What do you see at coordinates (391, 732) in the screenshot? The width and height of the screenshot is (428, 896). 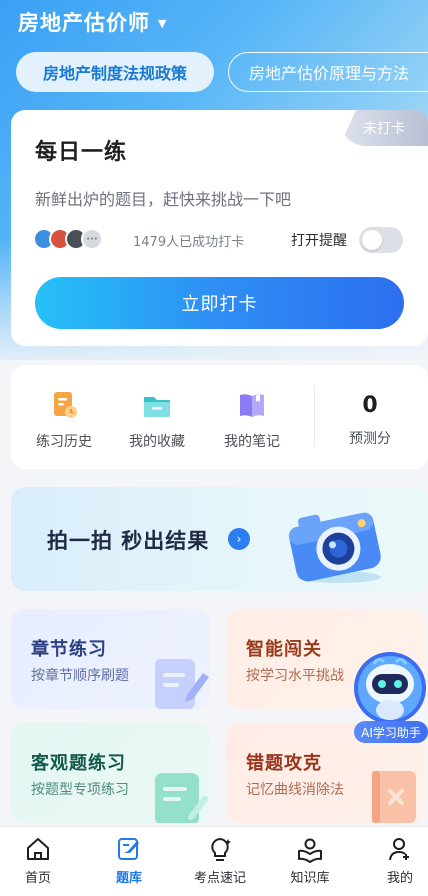 I see `ai-assistant-label: AI学习助手` at bounding box center [391, 732].